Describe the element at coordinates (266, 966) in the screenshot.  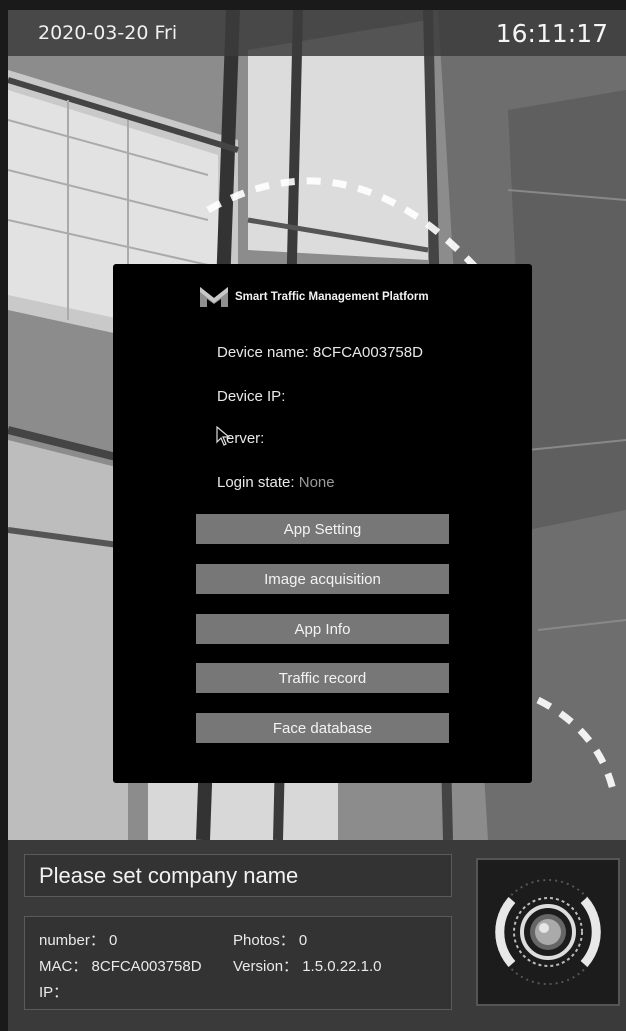
I see `version-label: Version：` at that location.